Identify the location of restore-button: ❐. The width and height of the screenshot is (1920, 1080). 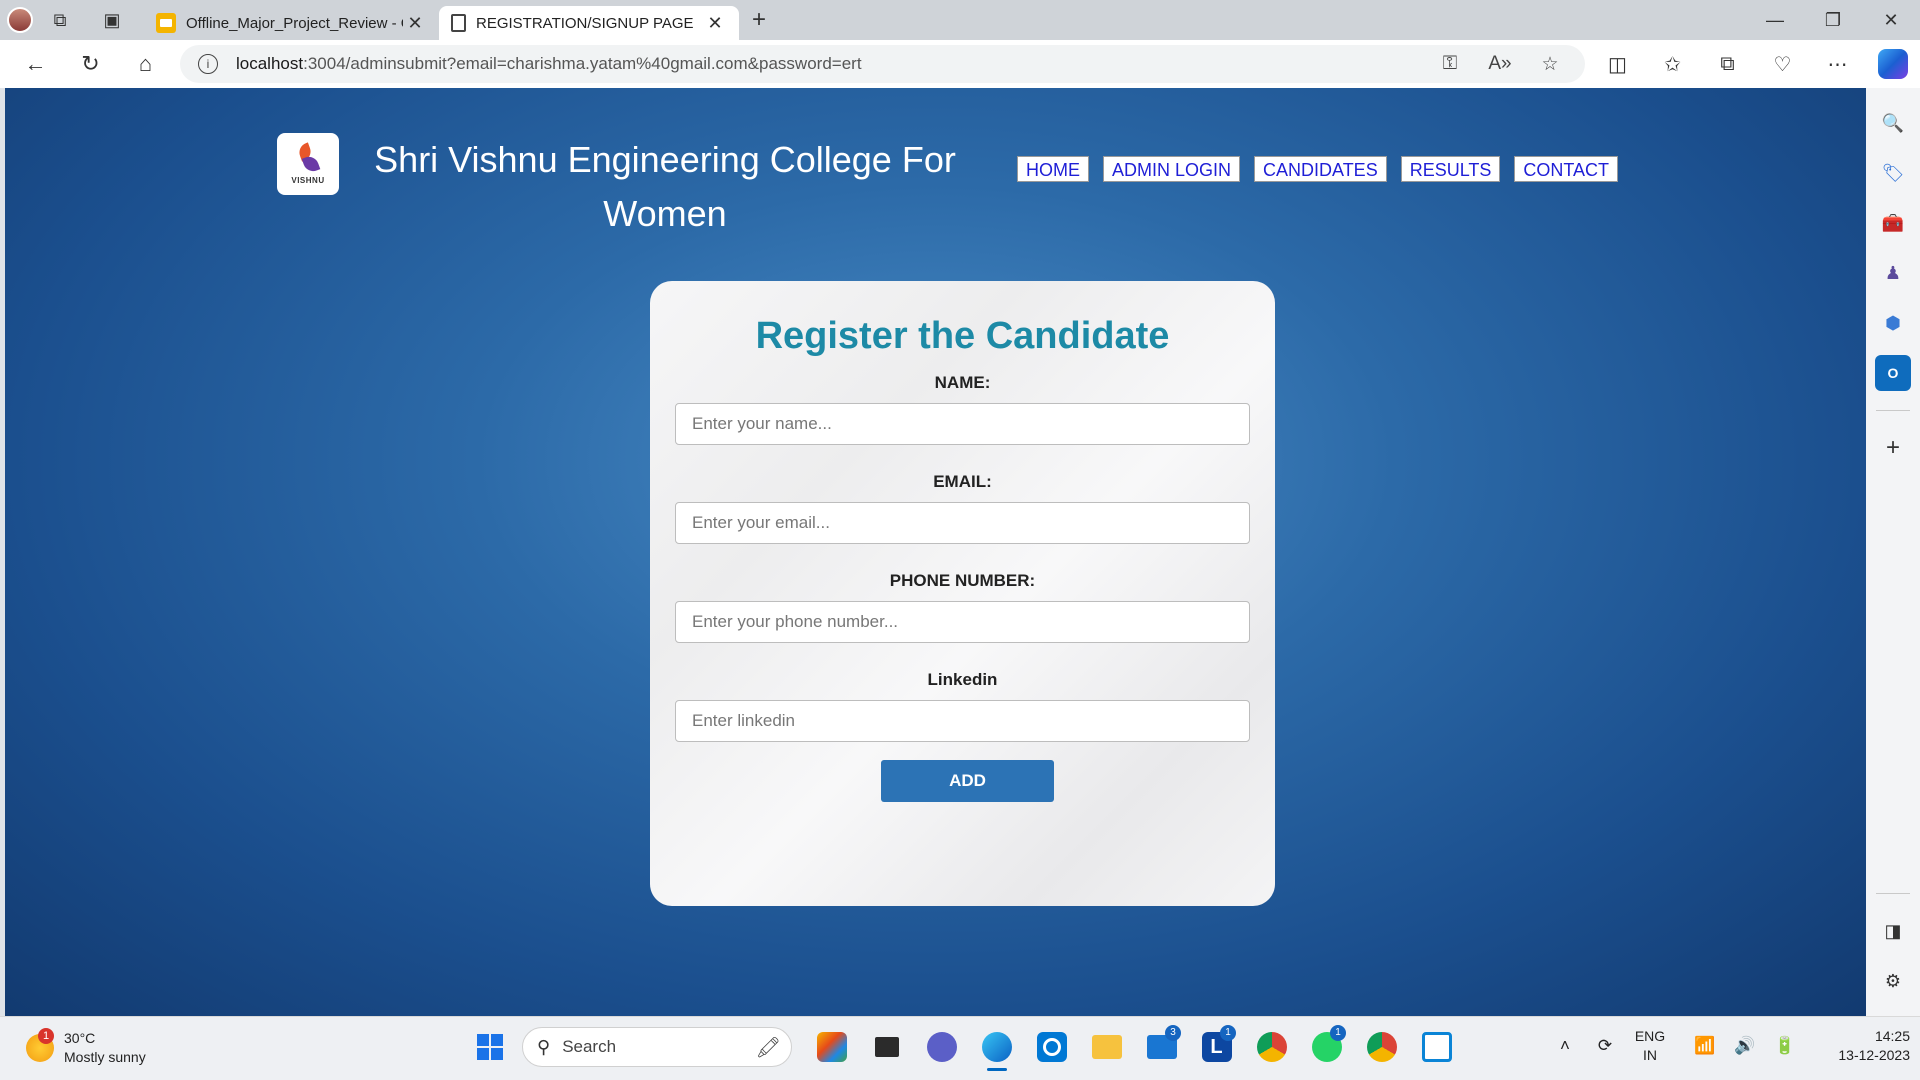
(1833, 20).